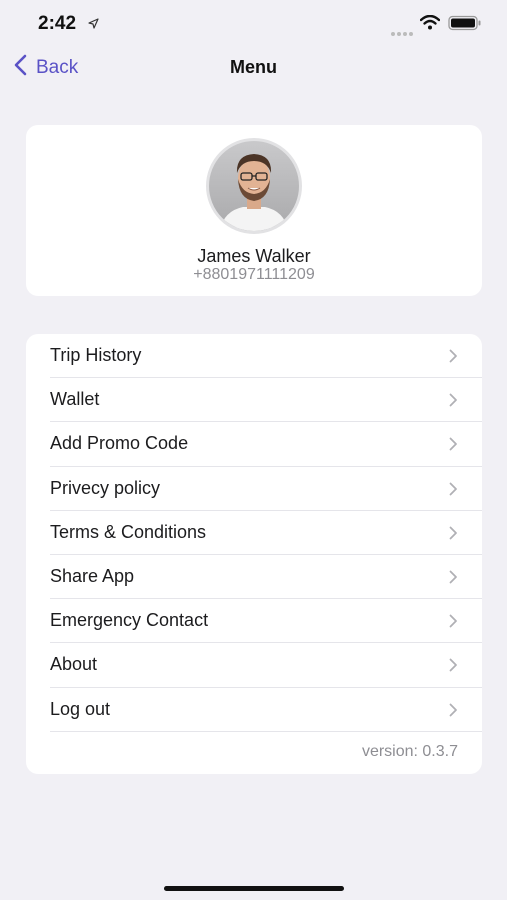 Image resolution: width=507 pixels, height=900 pixels. I want to click on menu-item-label: About, so click(74, 664).